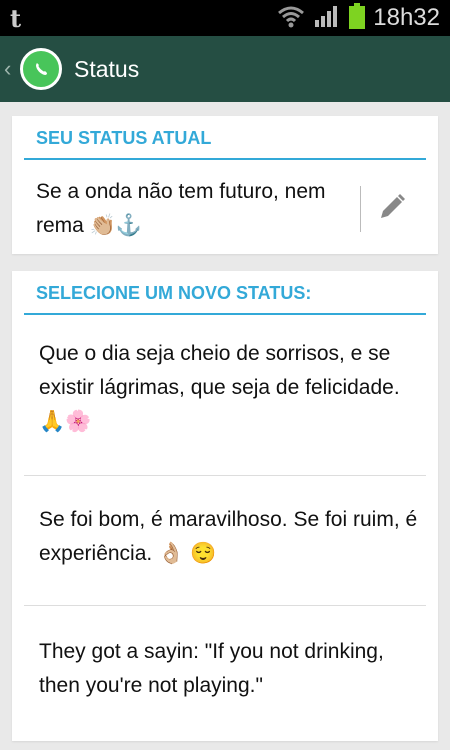 The height and width of the screenshot is (750, 450). I want to click on cherry-blossom-emoji: 🌸, so click(78, 422).